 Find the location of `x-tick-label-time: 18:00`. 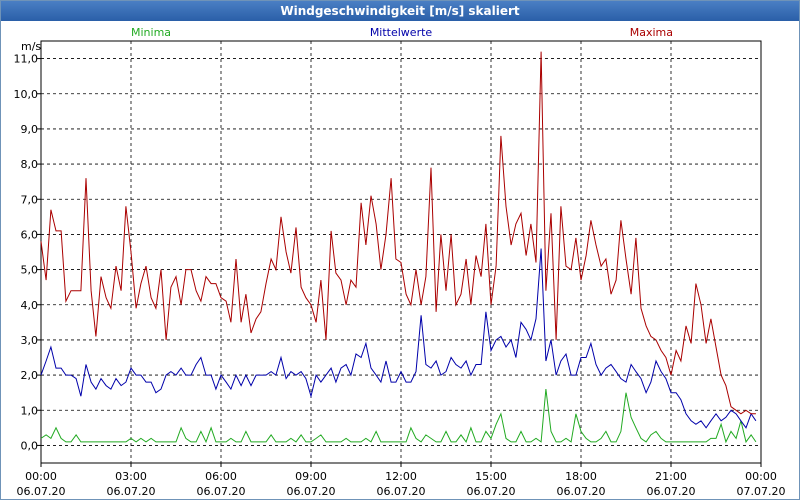

x-tick-label-time: 18:00 is located at coordinates (581, 476).